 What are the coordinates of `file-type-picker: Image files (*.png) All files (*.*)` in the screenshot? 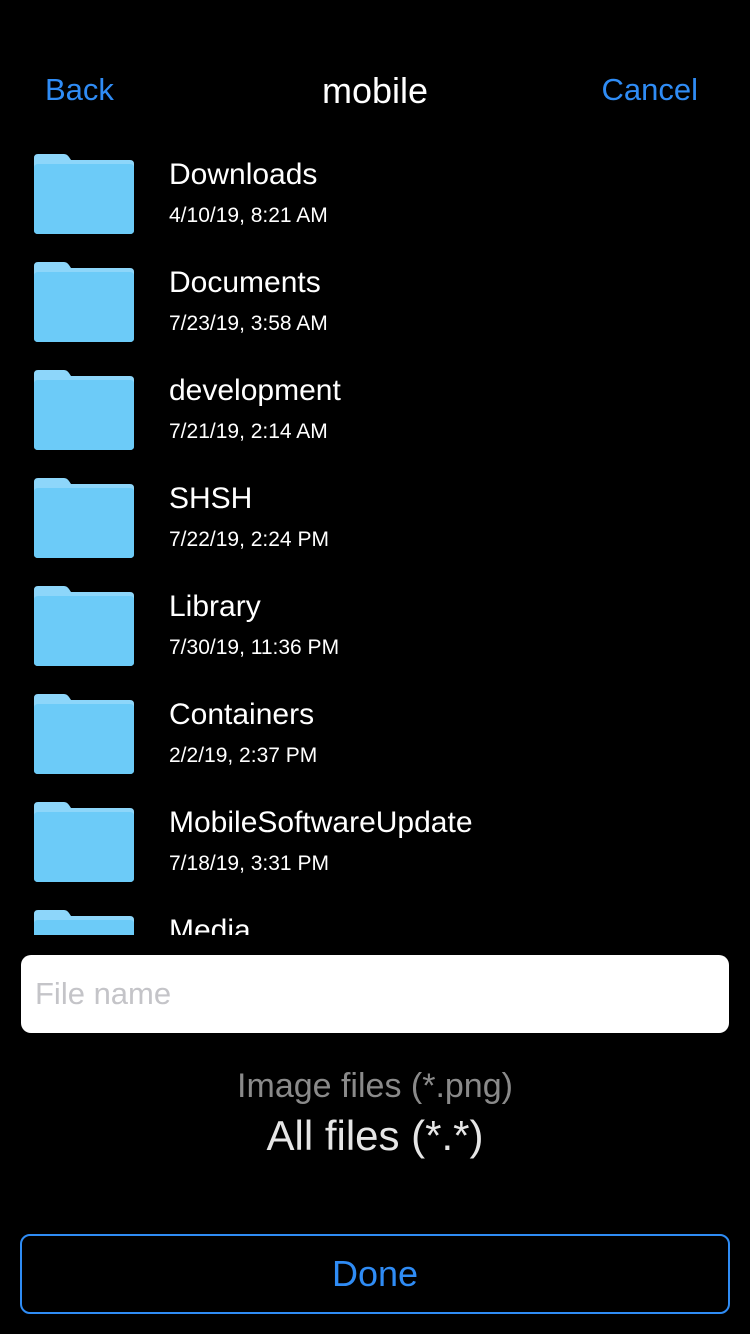 It's located at (375, 1111).